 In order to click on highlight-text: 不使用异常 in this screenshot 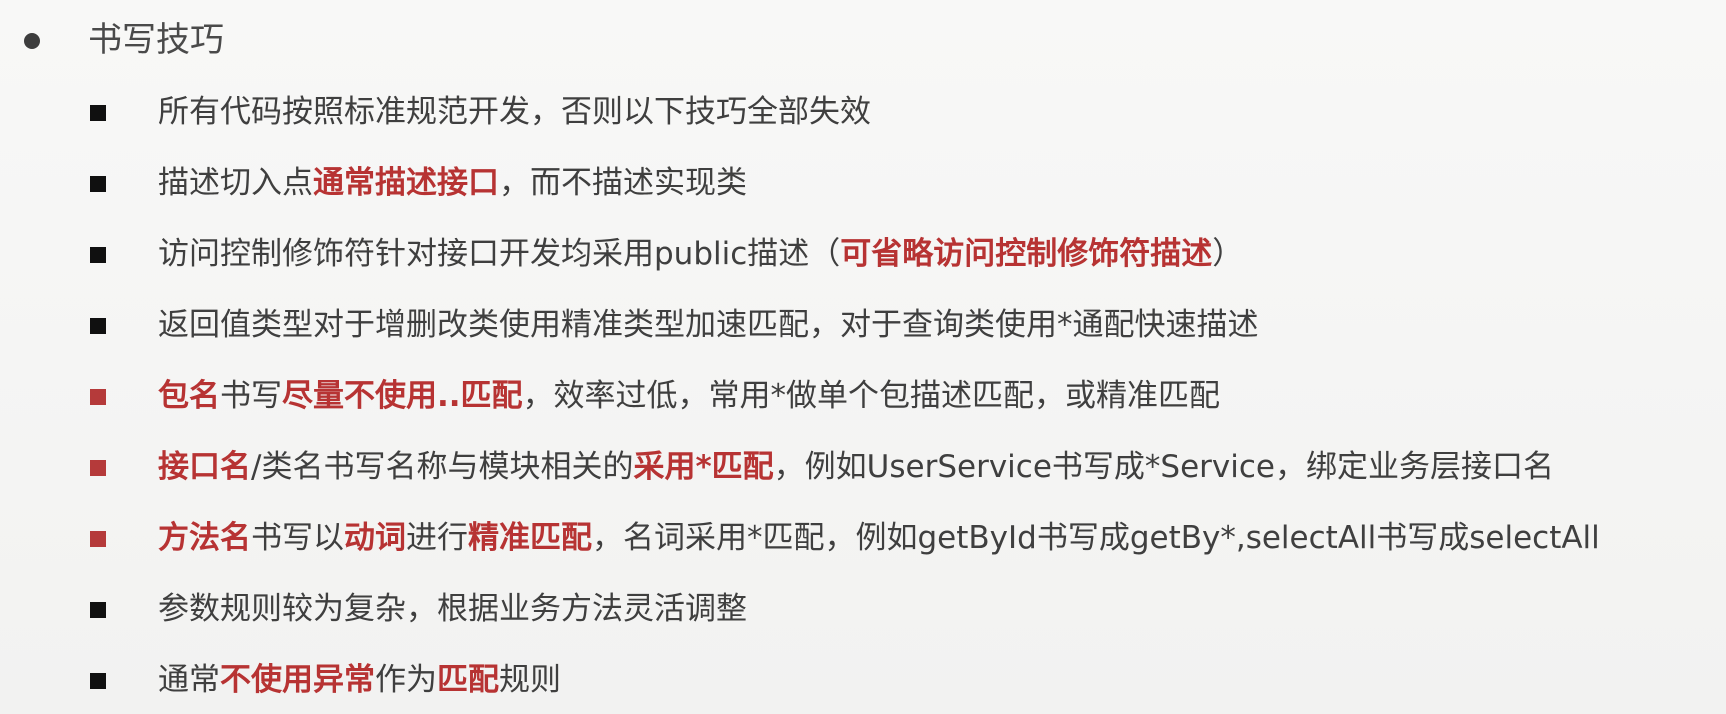, I will do `click(297, 680)`.